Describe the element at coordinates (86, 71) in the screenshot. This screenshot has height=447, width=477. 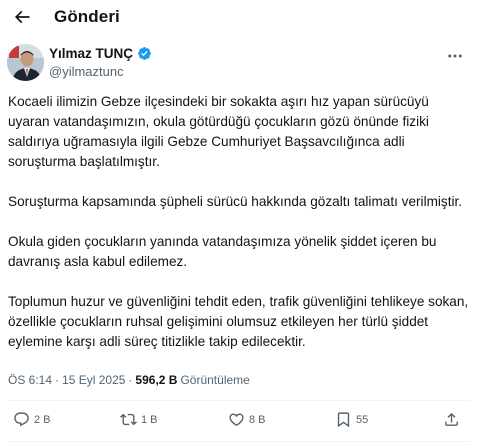
I see `author-handle: @yilmaztunc` at that location.